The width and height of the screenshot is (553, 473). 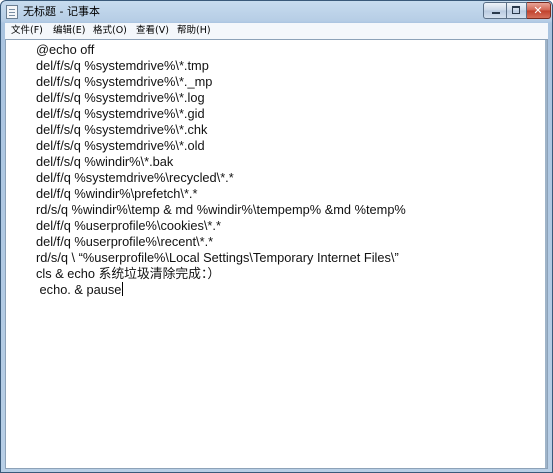 I want to click on menu-edit: 编辑(E), so click(x=69, y=31).